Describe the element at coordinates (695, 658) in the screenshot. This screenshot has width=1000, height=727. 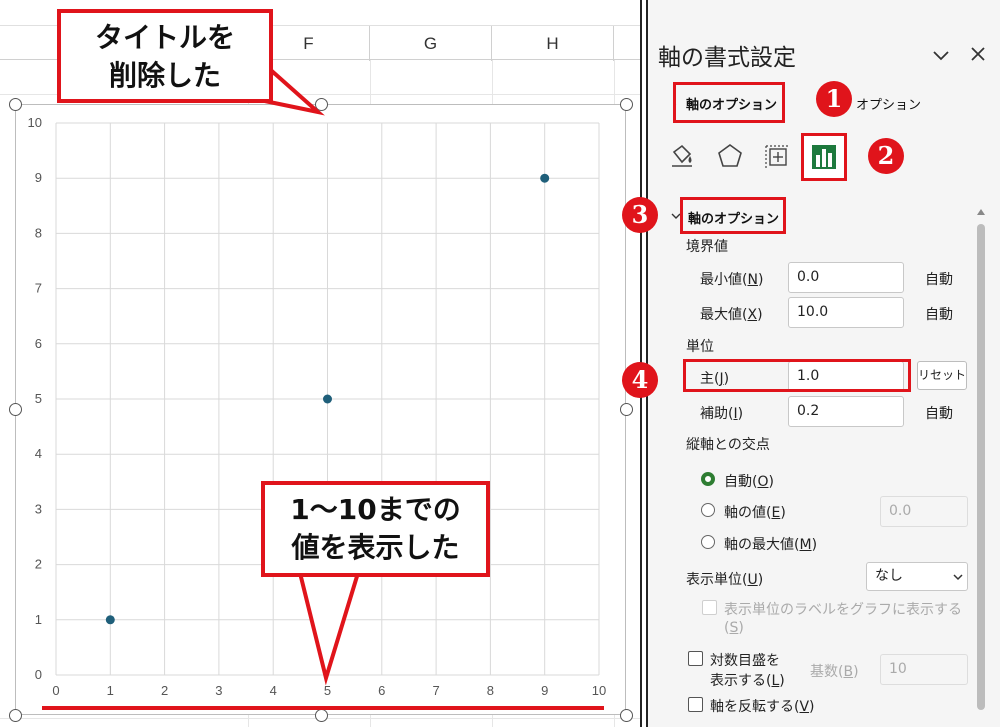
I see `log-scale-checkbox` at that location.